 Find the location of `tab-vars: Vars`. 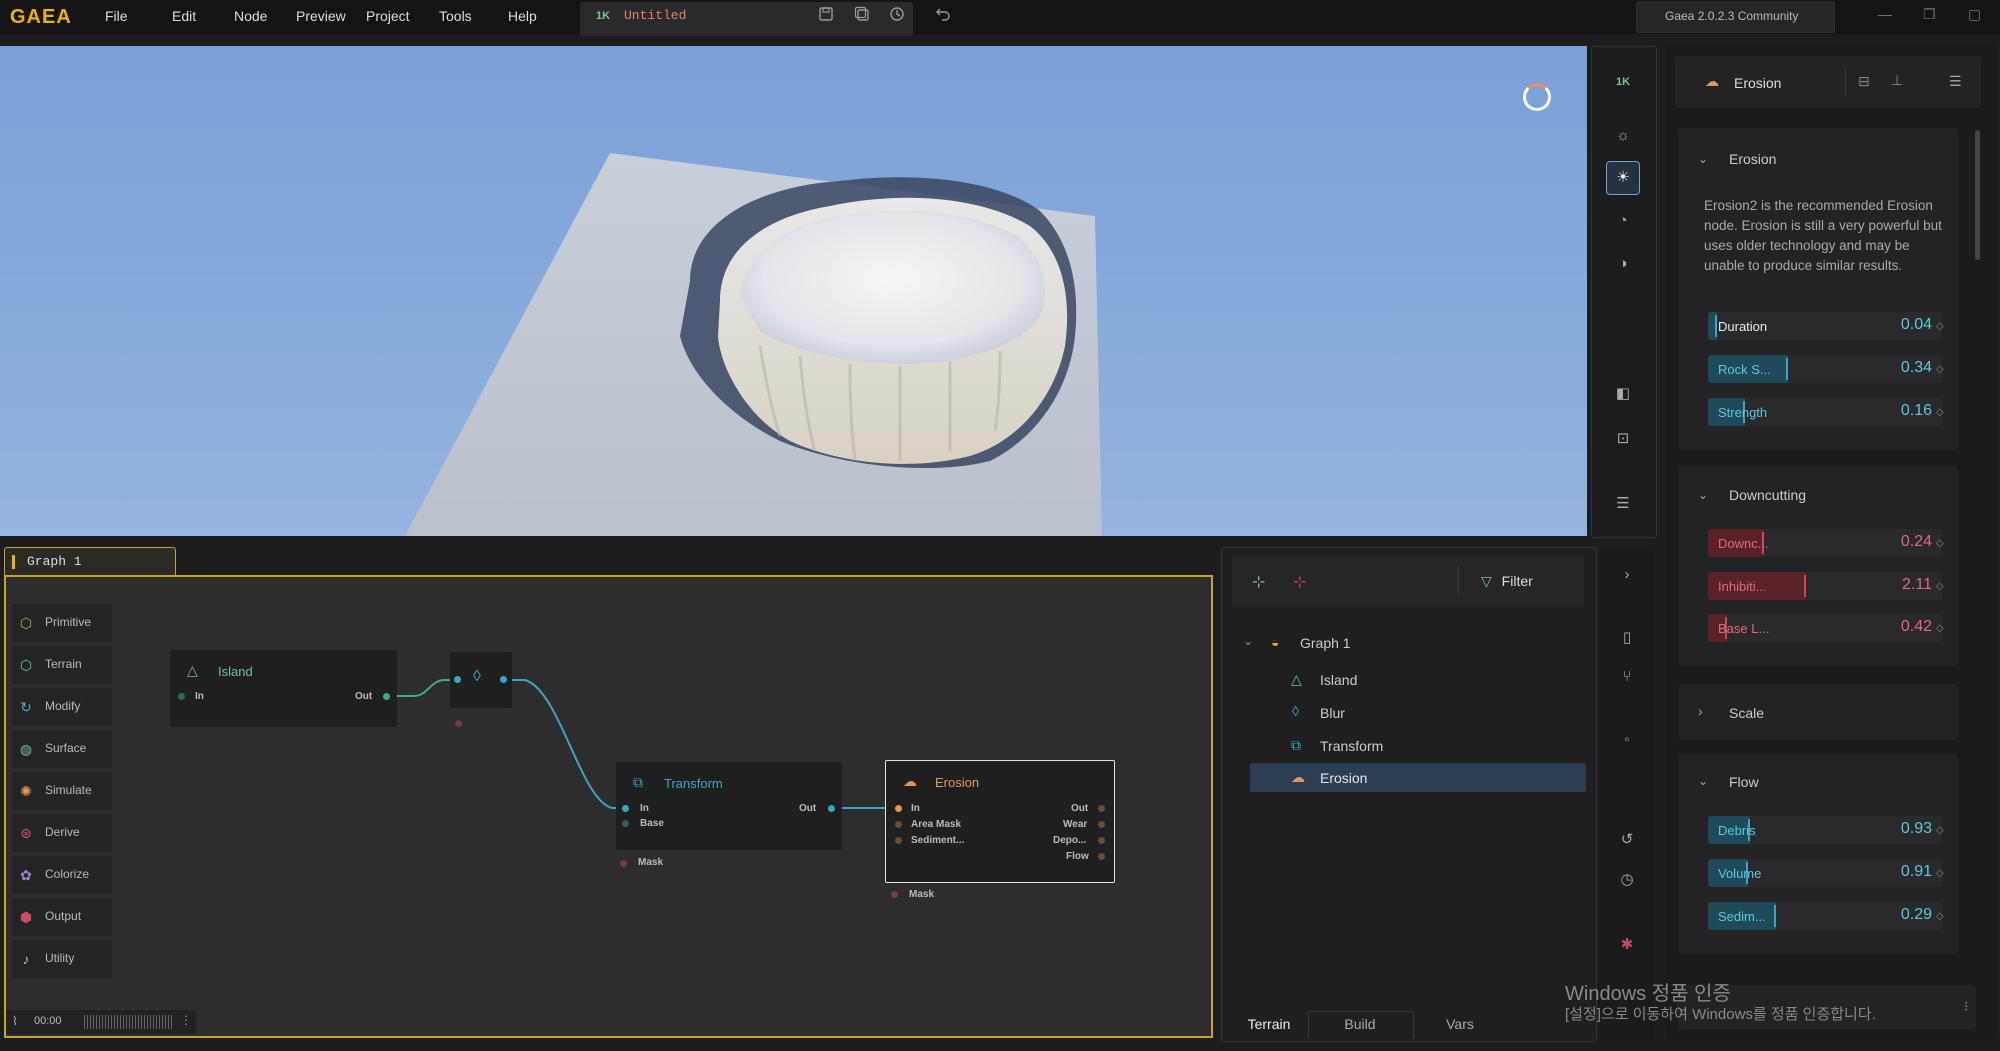

tab-vars: Vars is located at coordinates (1460, 1024).